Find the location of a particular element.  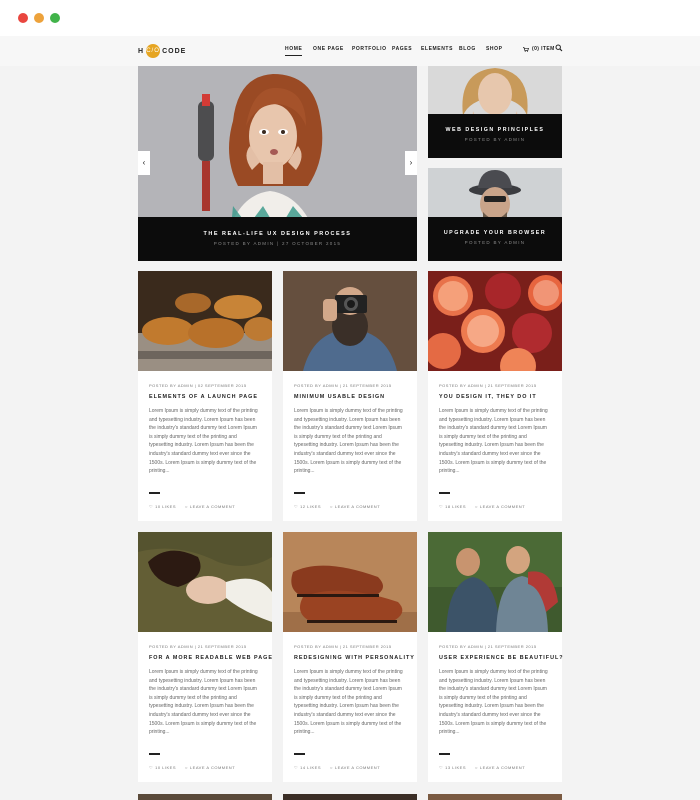

hero-meta: POSTED BY ADMIN | 27 OCTOBER 2015 is located at coordinates (277, 243).